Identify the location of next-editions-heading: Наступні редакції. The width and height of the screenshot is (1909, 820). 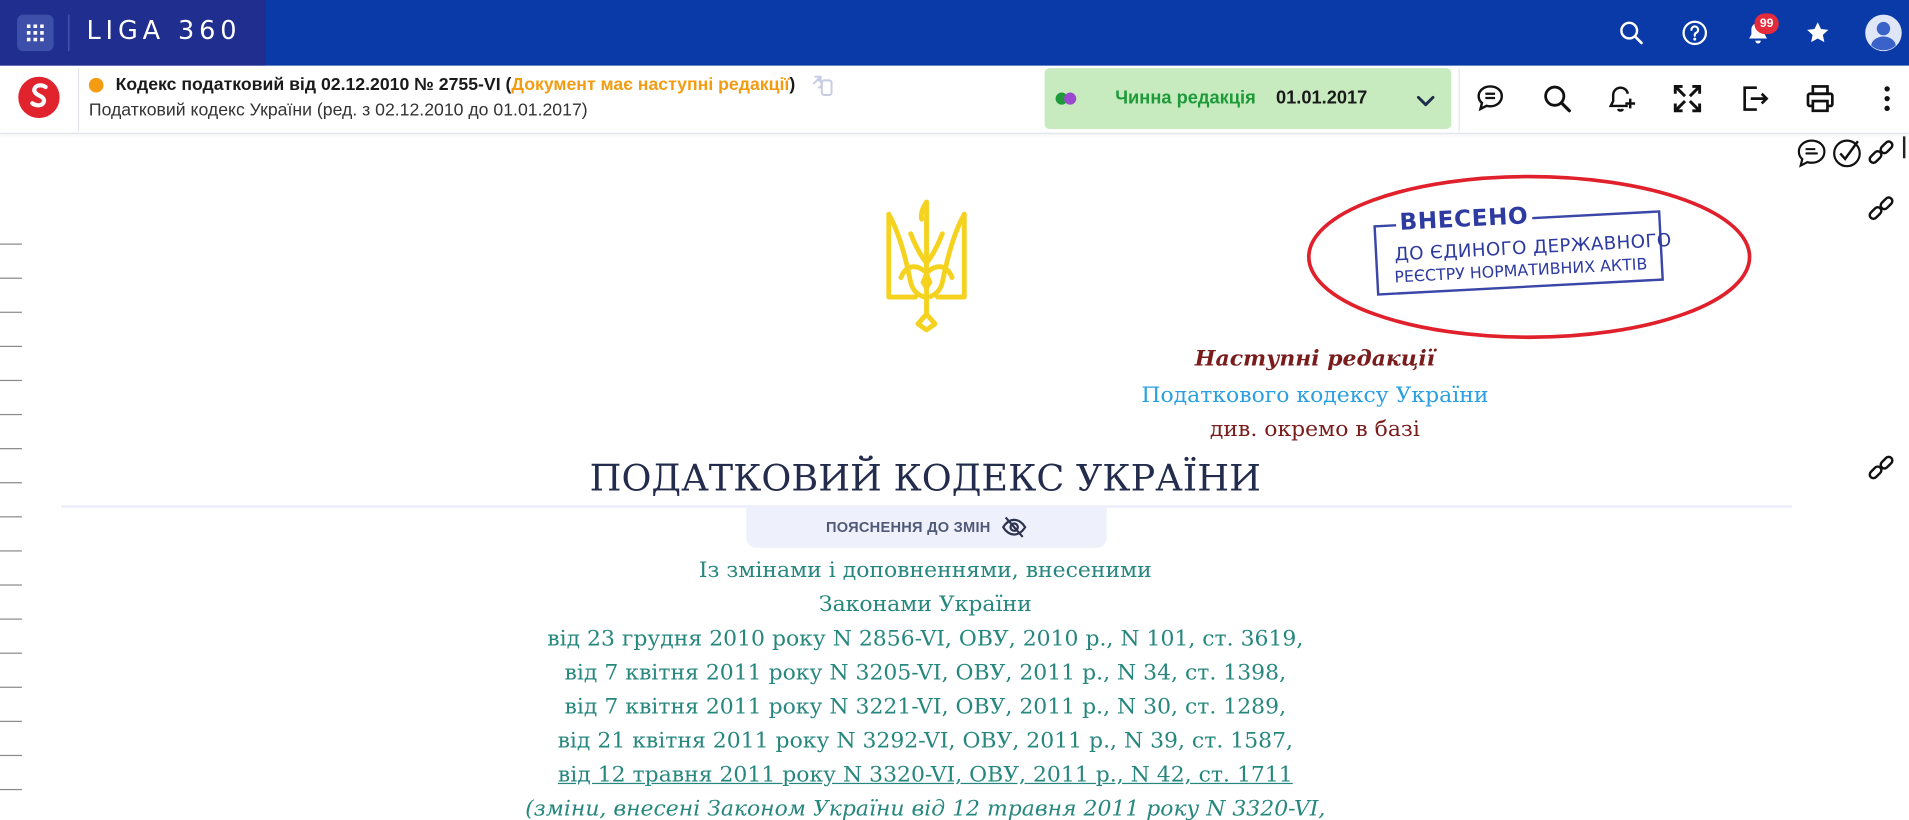
(1314, 358).